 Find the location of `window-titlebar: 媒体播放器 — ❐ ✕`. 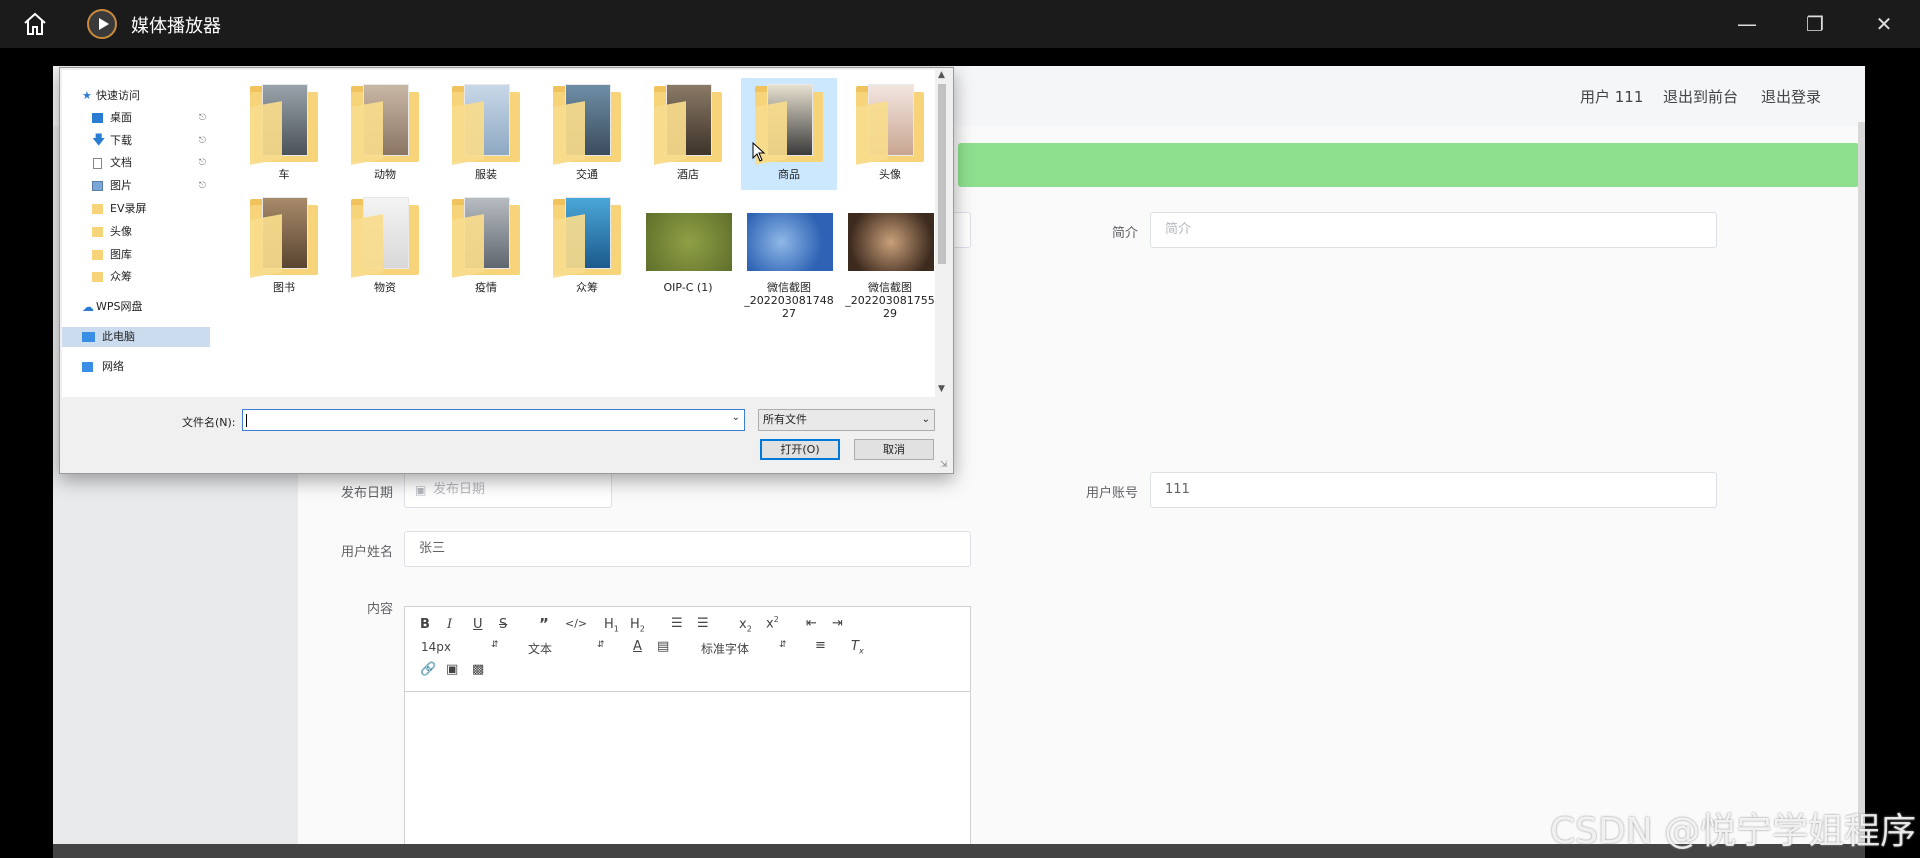

window-titlebar: 媒体播放器 — ❐ ✕ is located at coordinates (960, 24).